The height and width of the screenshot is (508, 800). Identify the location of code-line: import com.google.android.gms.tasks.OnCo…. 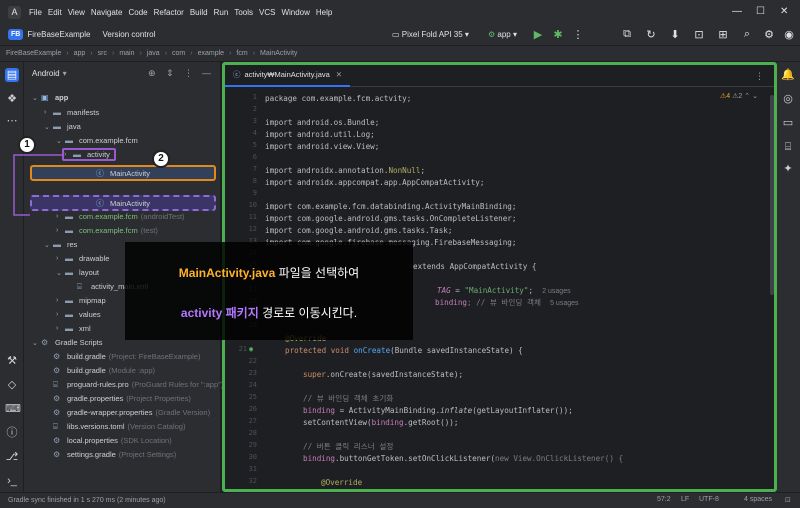
(391, 218).